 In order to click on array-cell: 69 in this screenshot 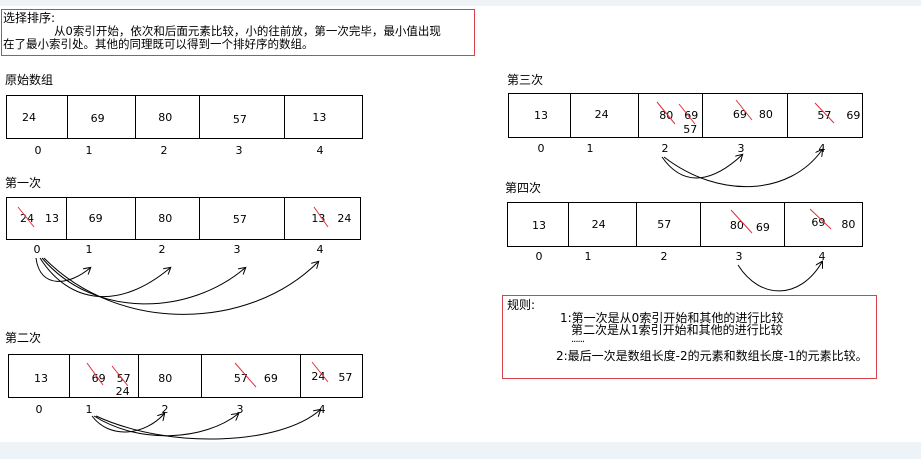, I will do `click(102, 117)`.